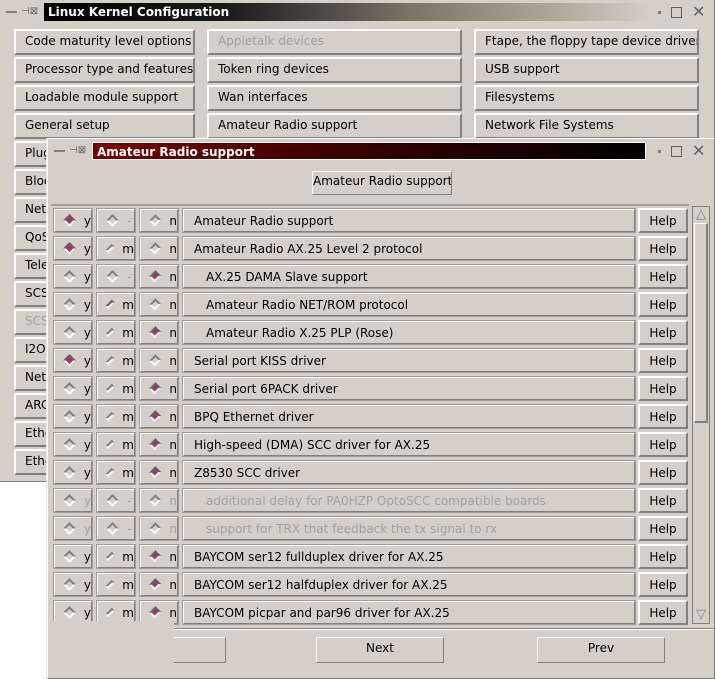 The width and height of the screenshot is (715, 679). What do you see at coordinates (586, 70) in the screenshot?
I see `menu-button: USB support` at bounding box center [586, 70].